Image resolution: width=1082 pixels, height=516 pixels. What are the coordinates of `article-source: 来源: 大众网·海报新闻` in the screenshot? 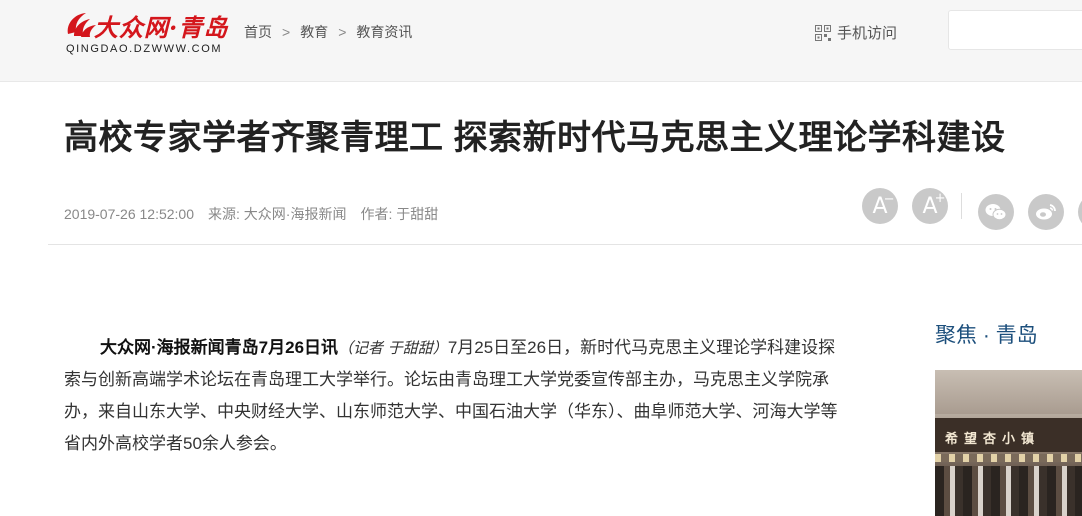 It's located at (277, 214).